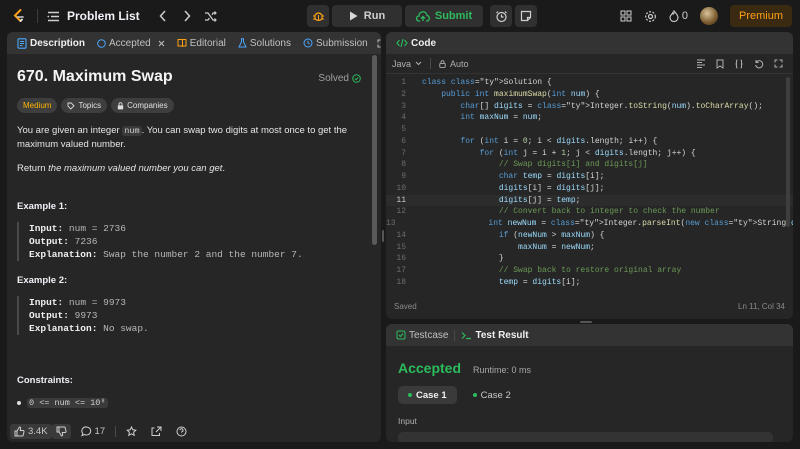  I want to click on bookmark-icon, so click(720, 64).